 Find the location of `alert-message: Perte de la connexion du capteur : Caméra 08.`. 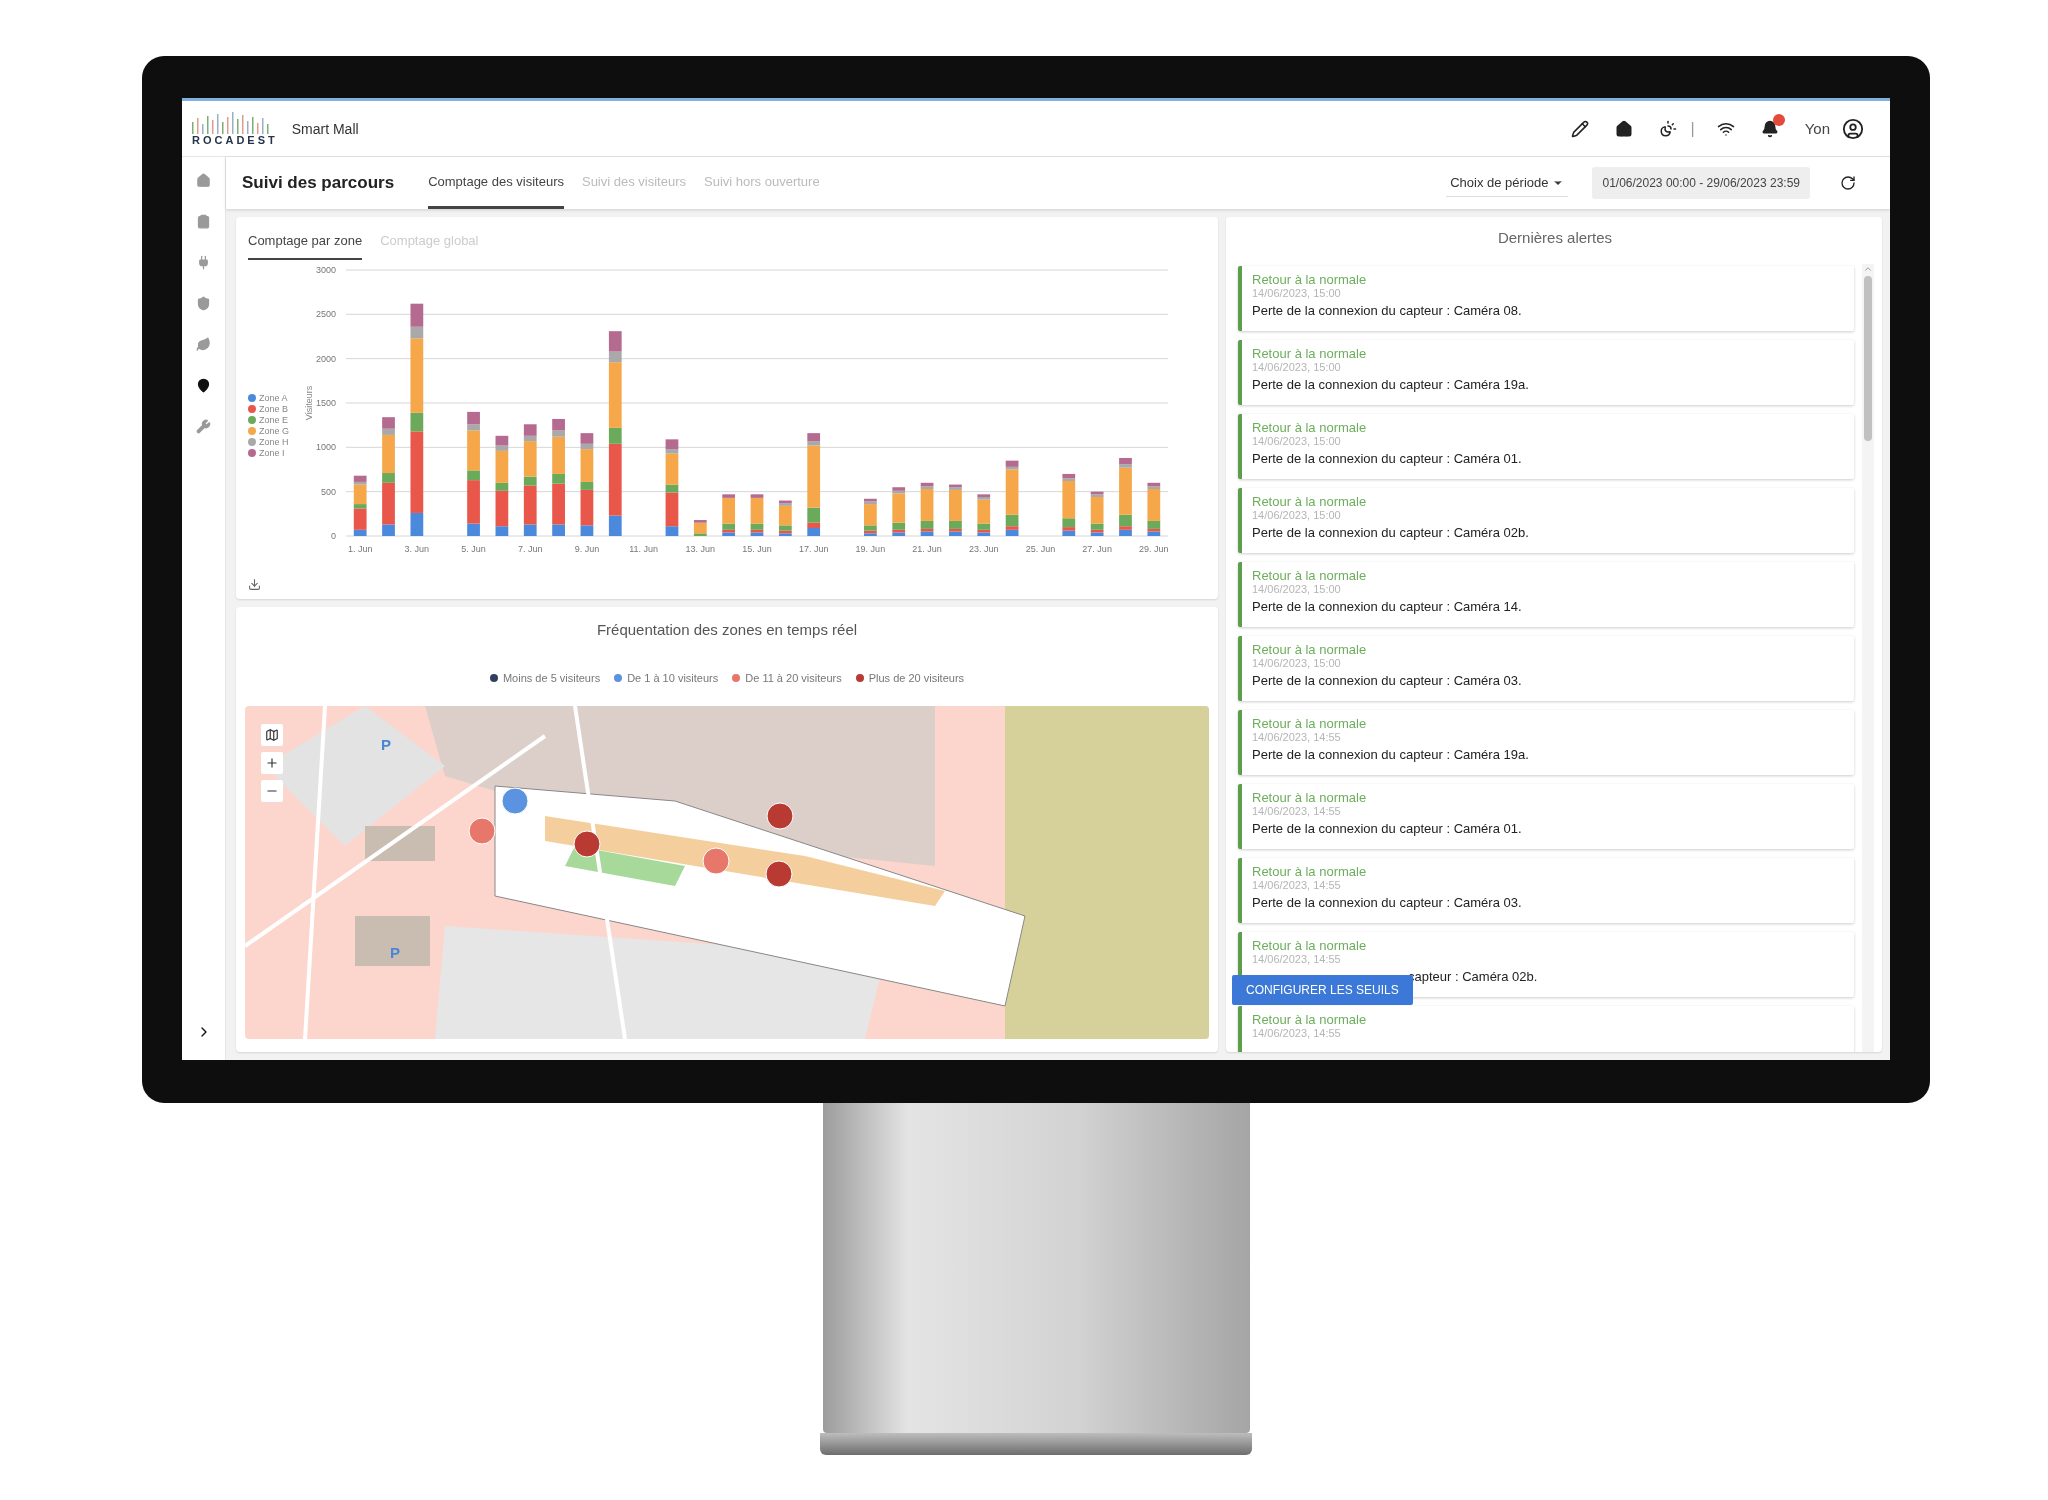

alert-message: Perte de la connexion du capteur : Caméra 08. is located at coordinates (1387, 310).